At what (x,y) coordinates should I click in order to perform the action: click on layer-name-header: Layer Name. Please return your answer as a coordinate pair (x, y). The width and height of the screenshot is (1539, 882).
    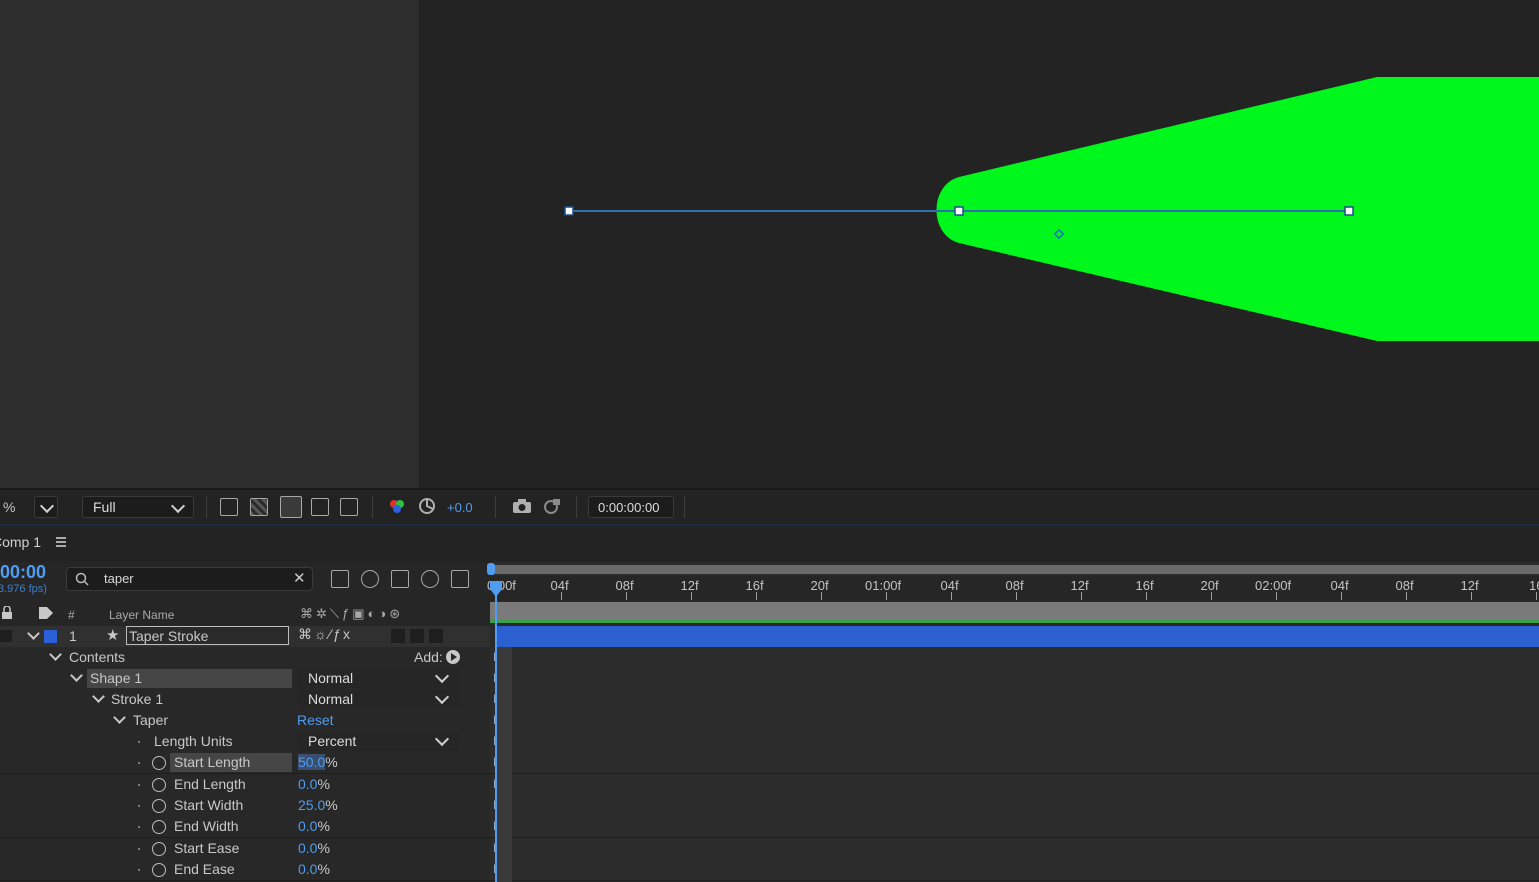
    Looking at the image, I should click on (141, 615).